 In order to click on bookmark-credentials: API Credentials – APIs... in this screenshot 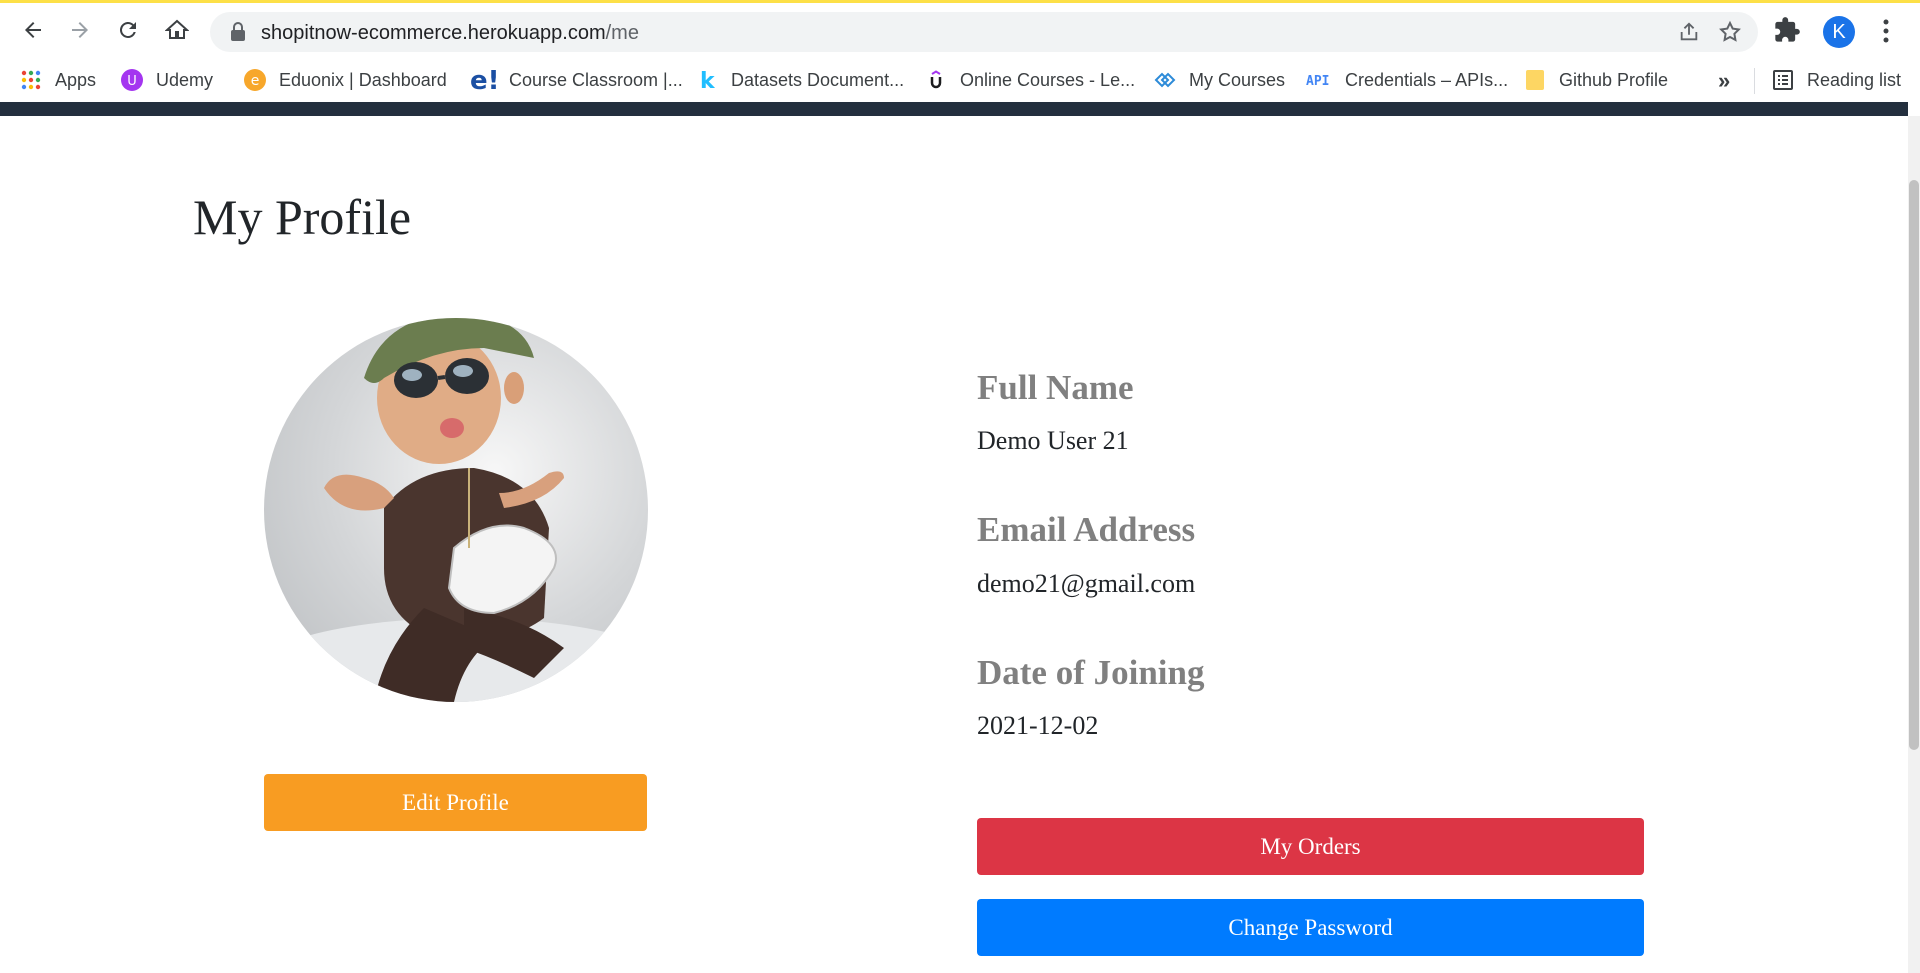, I will do `click(1407, 80)`.